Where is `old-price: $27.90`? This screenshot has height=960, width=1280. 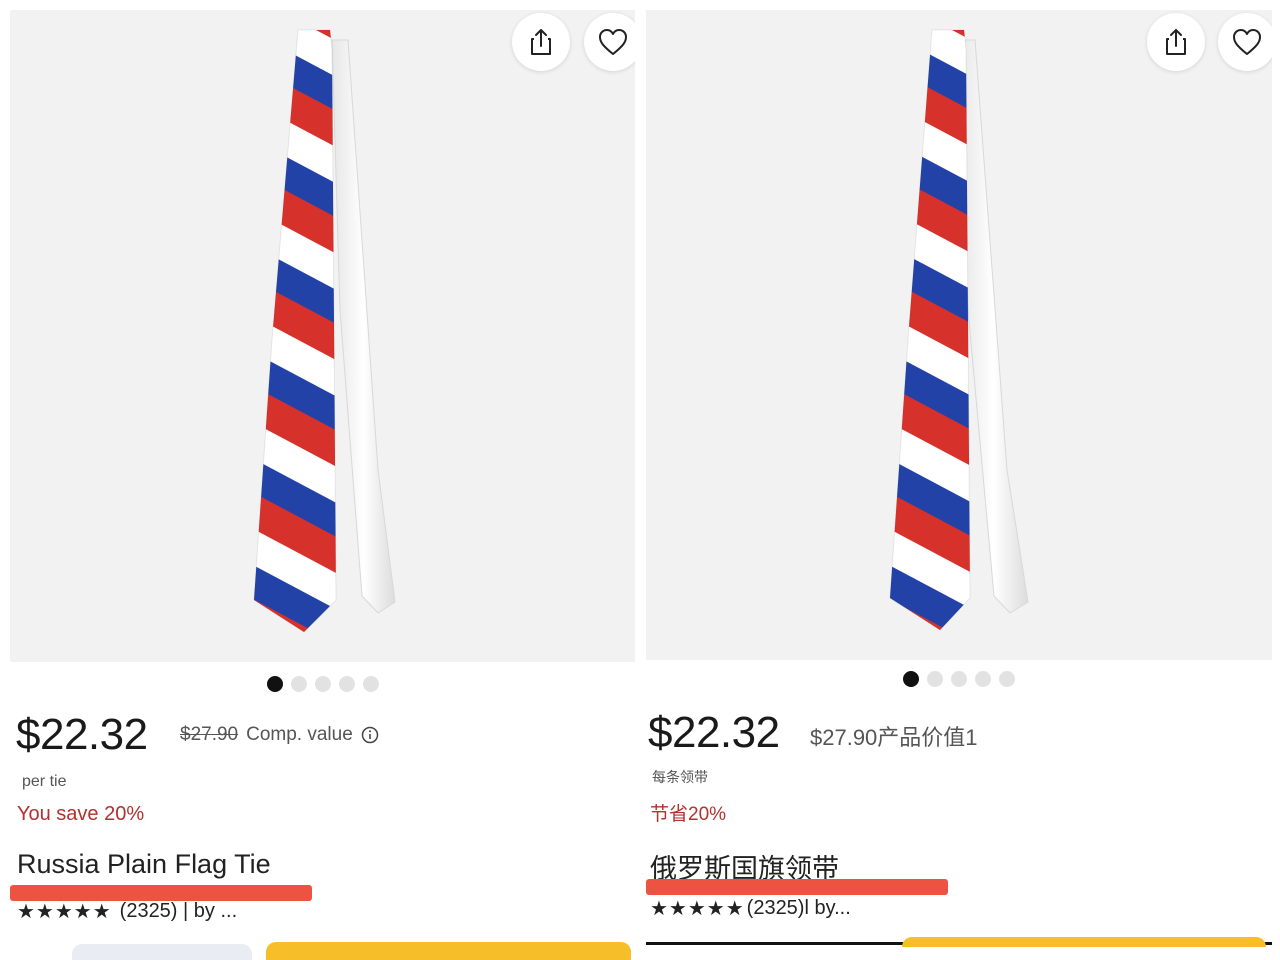 old-price: $27.90 is located at coordinates (209, 734).